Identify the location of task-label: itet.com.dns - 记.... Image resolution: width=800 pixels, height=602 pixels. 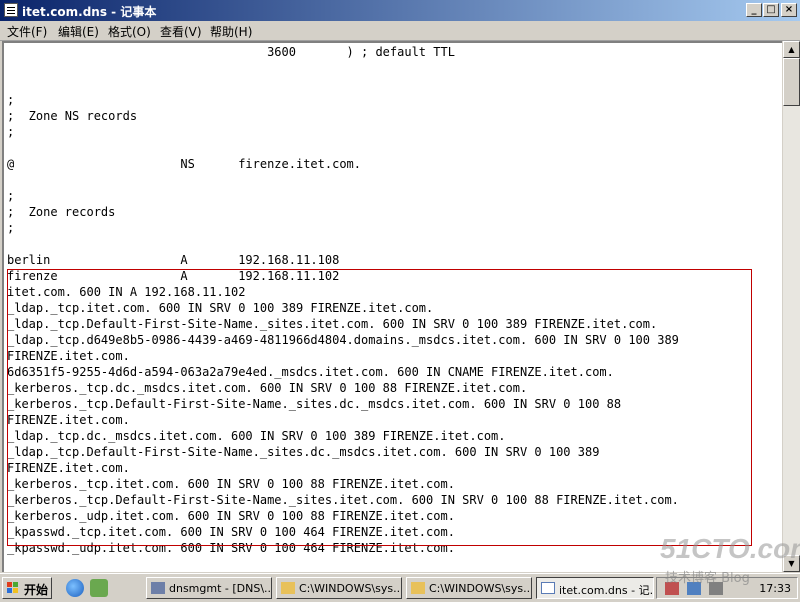
(606, 590).